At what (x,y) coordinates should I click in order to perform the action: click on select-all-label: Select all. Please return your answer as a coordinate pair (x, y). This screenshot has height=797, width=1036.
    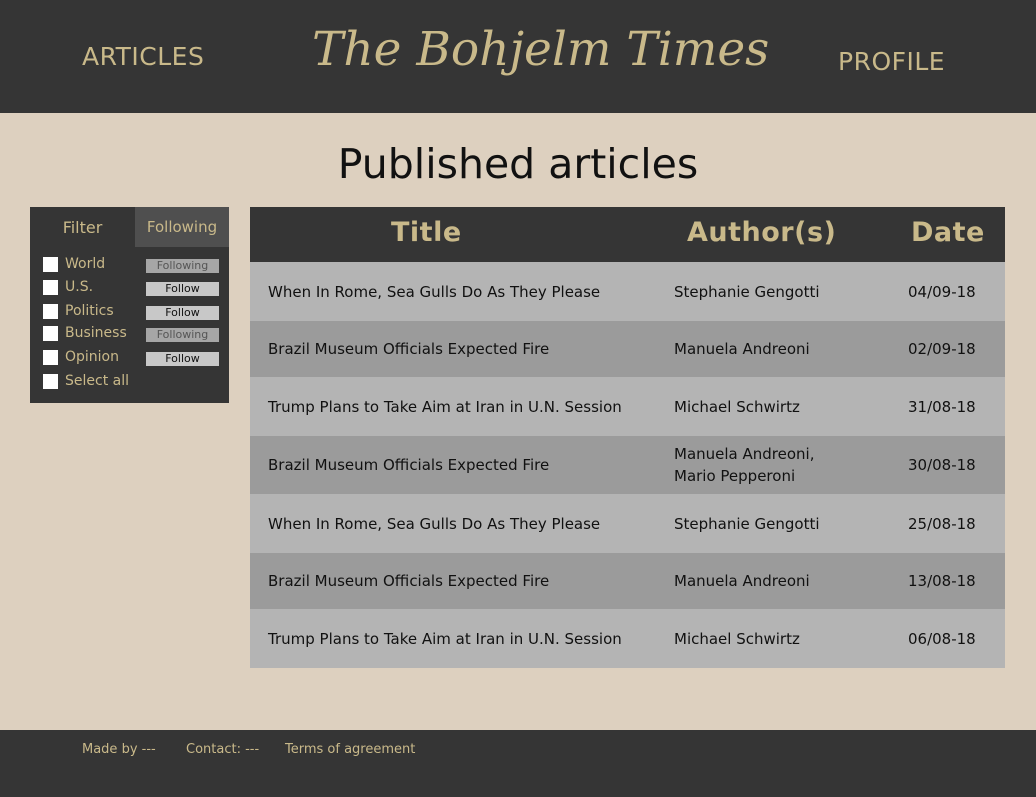
    Looking at the image, I should click on (97, 381).